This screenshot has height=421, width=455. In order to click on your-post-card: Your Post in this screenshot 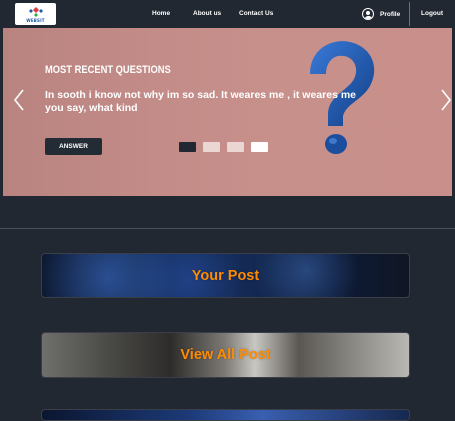, I will do `click(225, 275)`.